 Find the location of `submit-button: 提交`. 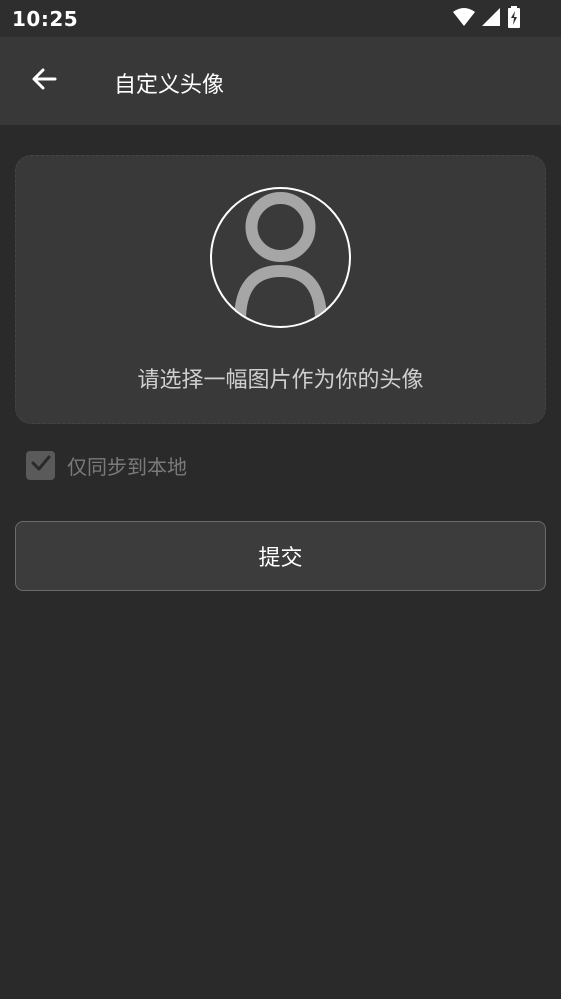

submit-button: 提交 is located at coordinates (280, 556).